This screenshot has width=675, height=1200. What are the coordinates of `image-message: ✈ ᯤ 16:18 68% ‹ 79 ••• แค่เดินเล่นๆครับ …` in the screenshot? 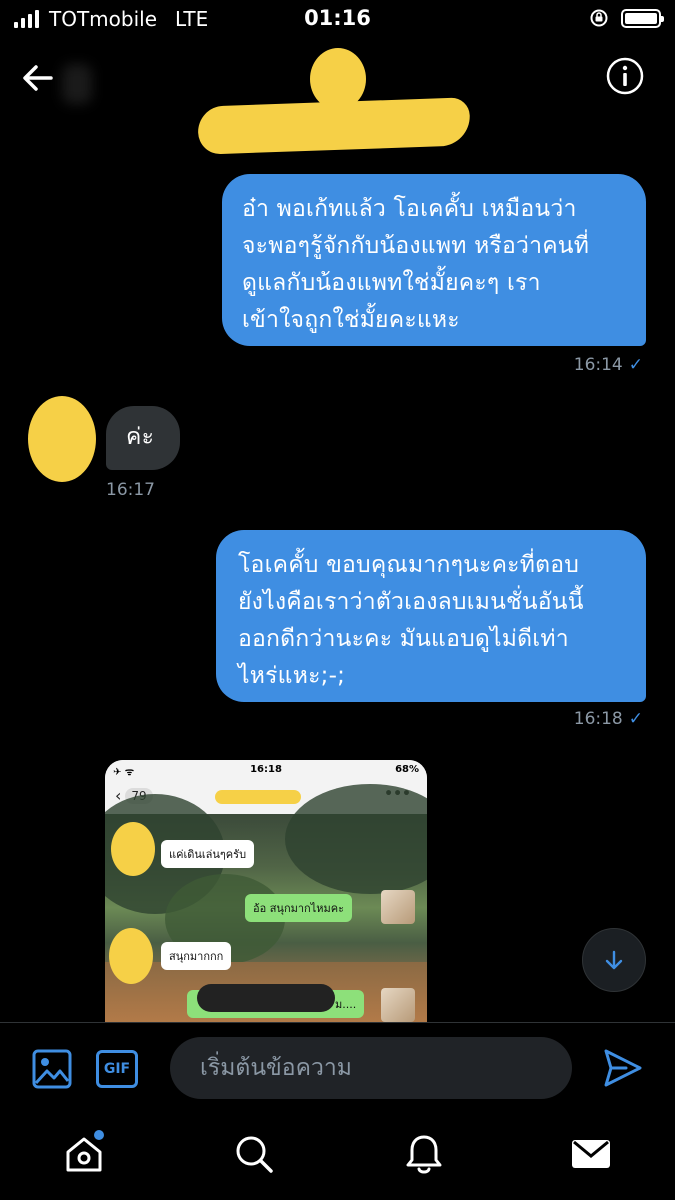 It's located at (266, 891).